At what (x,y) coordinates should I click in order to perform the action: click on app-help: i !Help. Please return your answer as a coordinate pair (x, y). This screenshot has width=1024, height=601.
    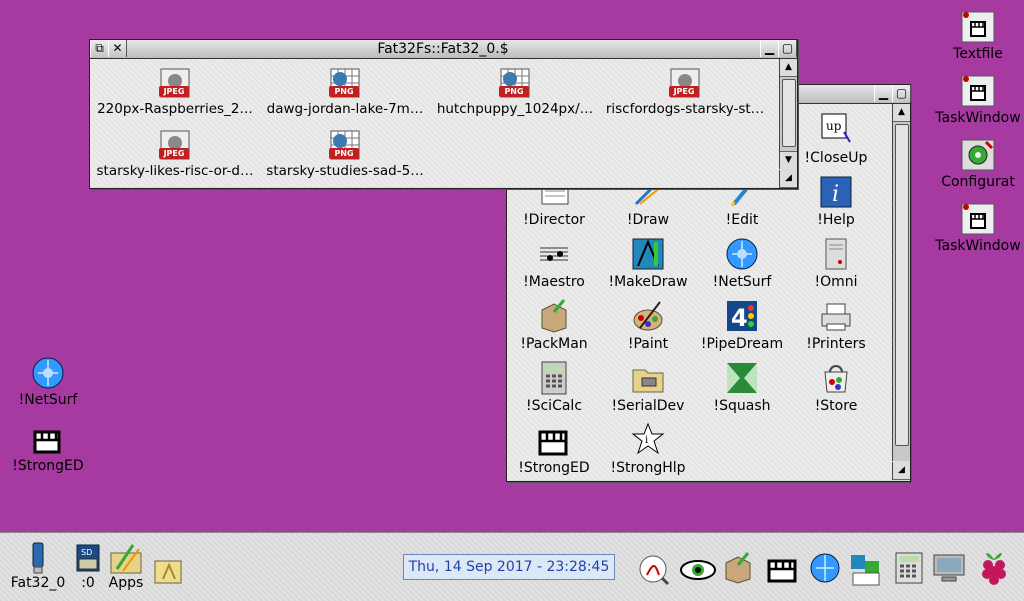
    Looking at the image, I should click on (836, 205).